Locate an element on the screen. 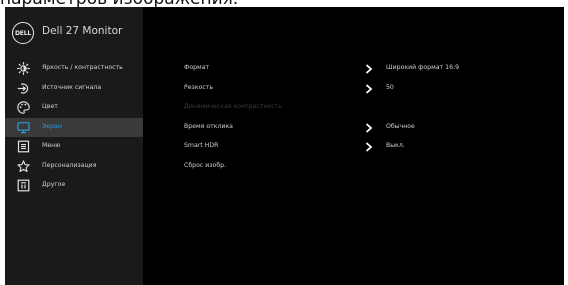 The height and width of the screenshot is (285, 568). osd-main-menu: Яркость / контрастность Источник сигнала is located at coordinates (74, 127).